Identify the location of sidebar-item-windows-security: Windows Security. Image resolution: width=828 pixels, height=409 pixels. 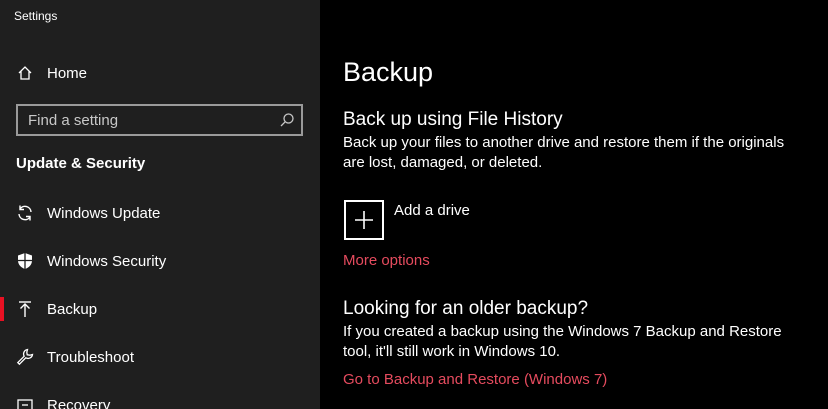
(160, 261).